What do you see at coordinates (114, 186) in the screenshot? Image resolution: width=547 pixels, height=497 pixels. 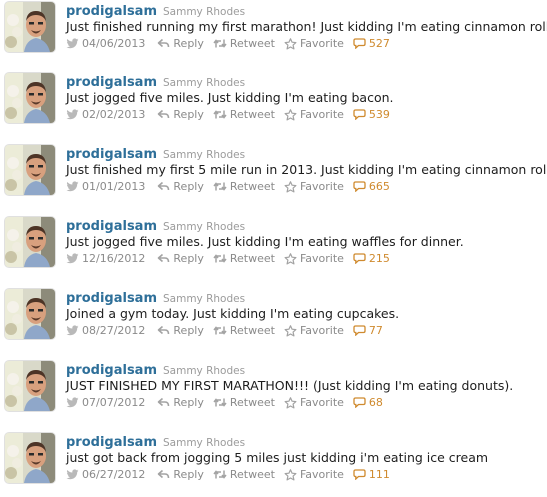 I see `tweet-date: 01/01/2013` at bounding box center [114, 186].